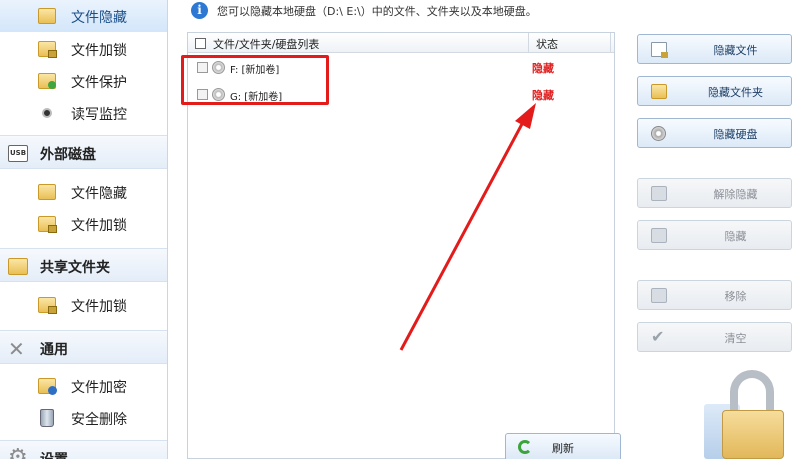 This screenshot has height=459, width=796. I want to click on clear-button: 清空, so click(714, 337).